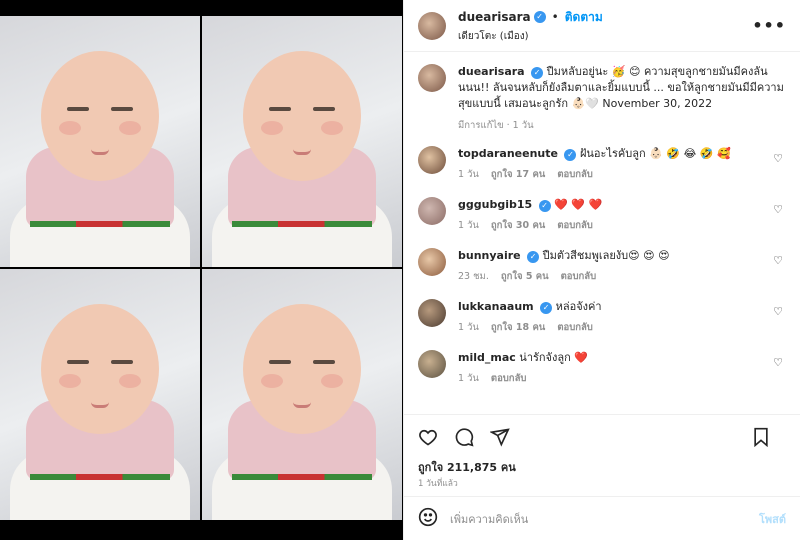 The height and width of the screenshot is (540, 800). I want to click on comment-likes: ถูกใจ 30 คน, so click(518, 225).